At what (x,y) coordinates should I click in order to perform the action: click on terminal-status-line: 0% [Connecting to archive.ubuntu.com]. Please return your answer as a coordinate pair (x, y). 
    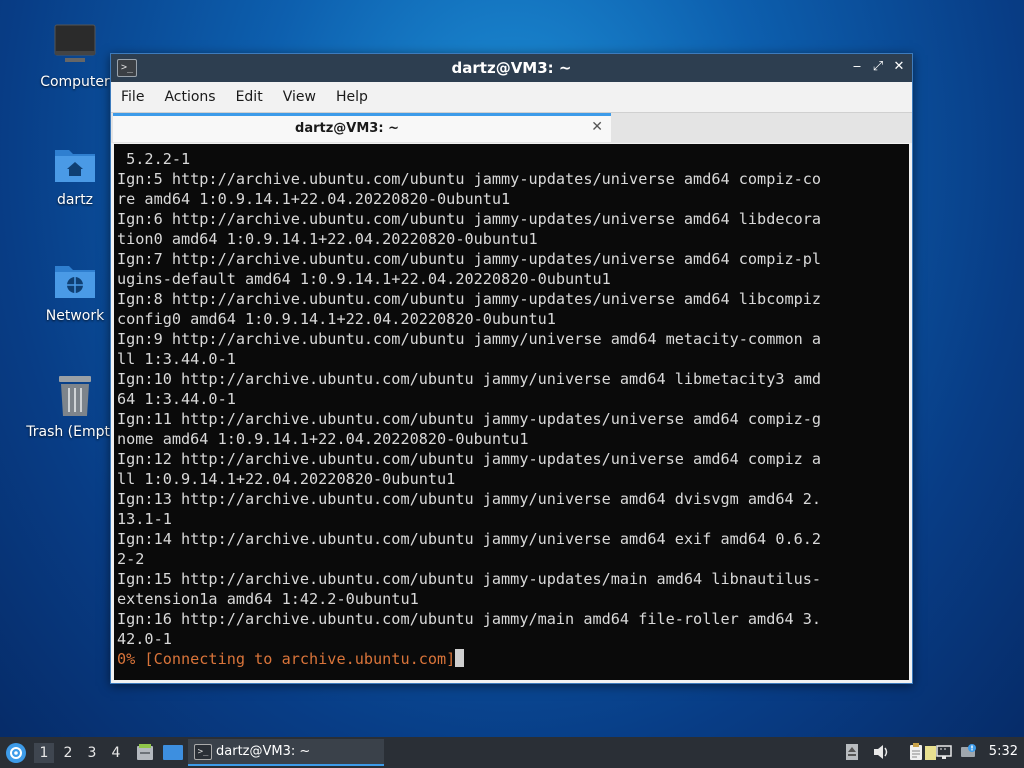
    Looking at the image, I should click on (286, 659).